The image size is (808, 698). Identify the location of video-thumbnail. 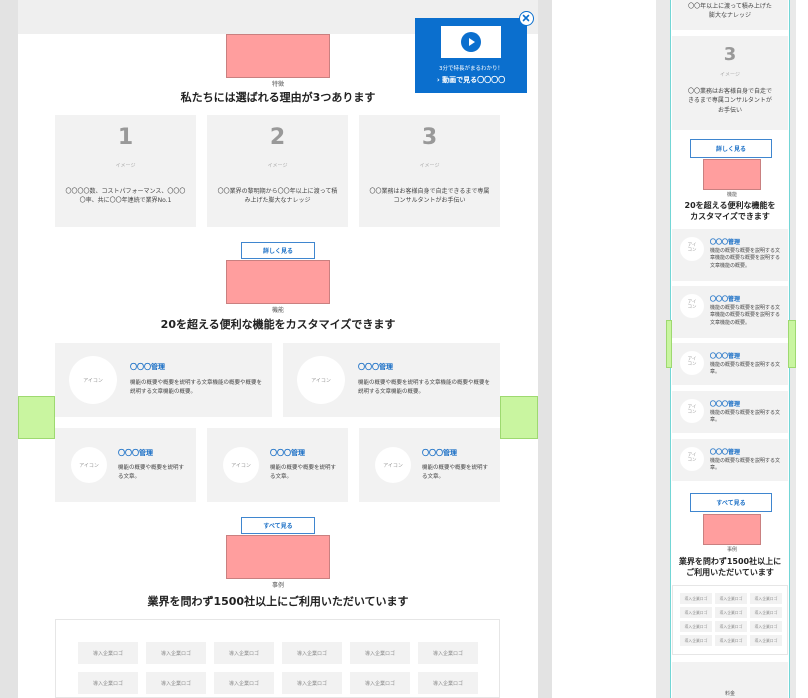
(471, 42).